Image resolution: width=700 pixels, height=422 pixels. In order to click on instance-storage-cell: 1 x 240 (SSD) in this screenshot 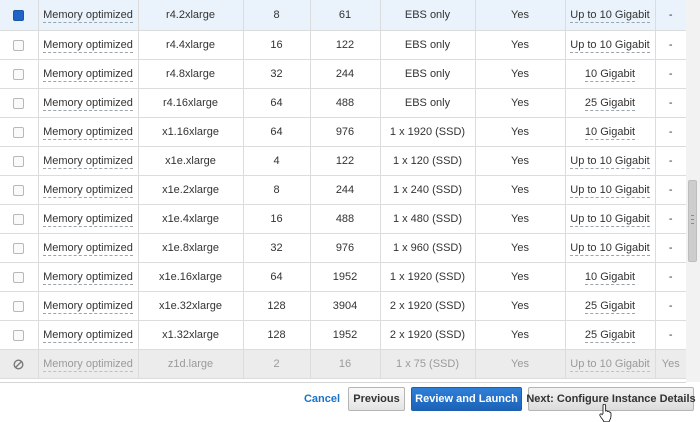, I will do `click(428, 190)`.